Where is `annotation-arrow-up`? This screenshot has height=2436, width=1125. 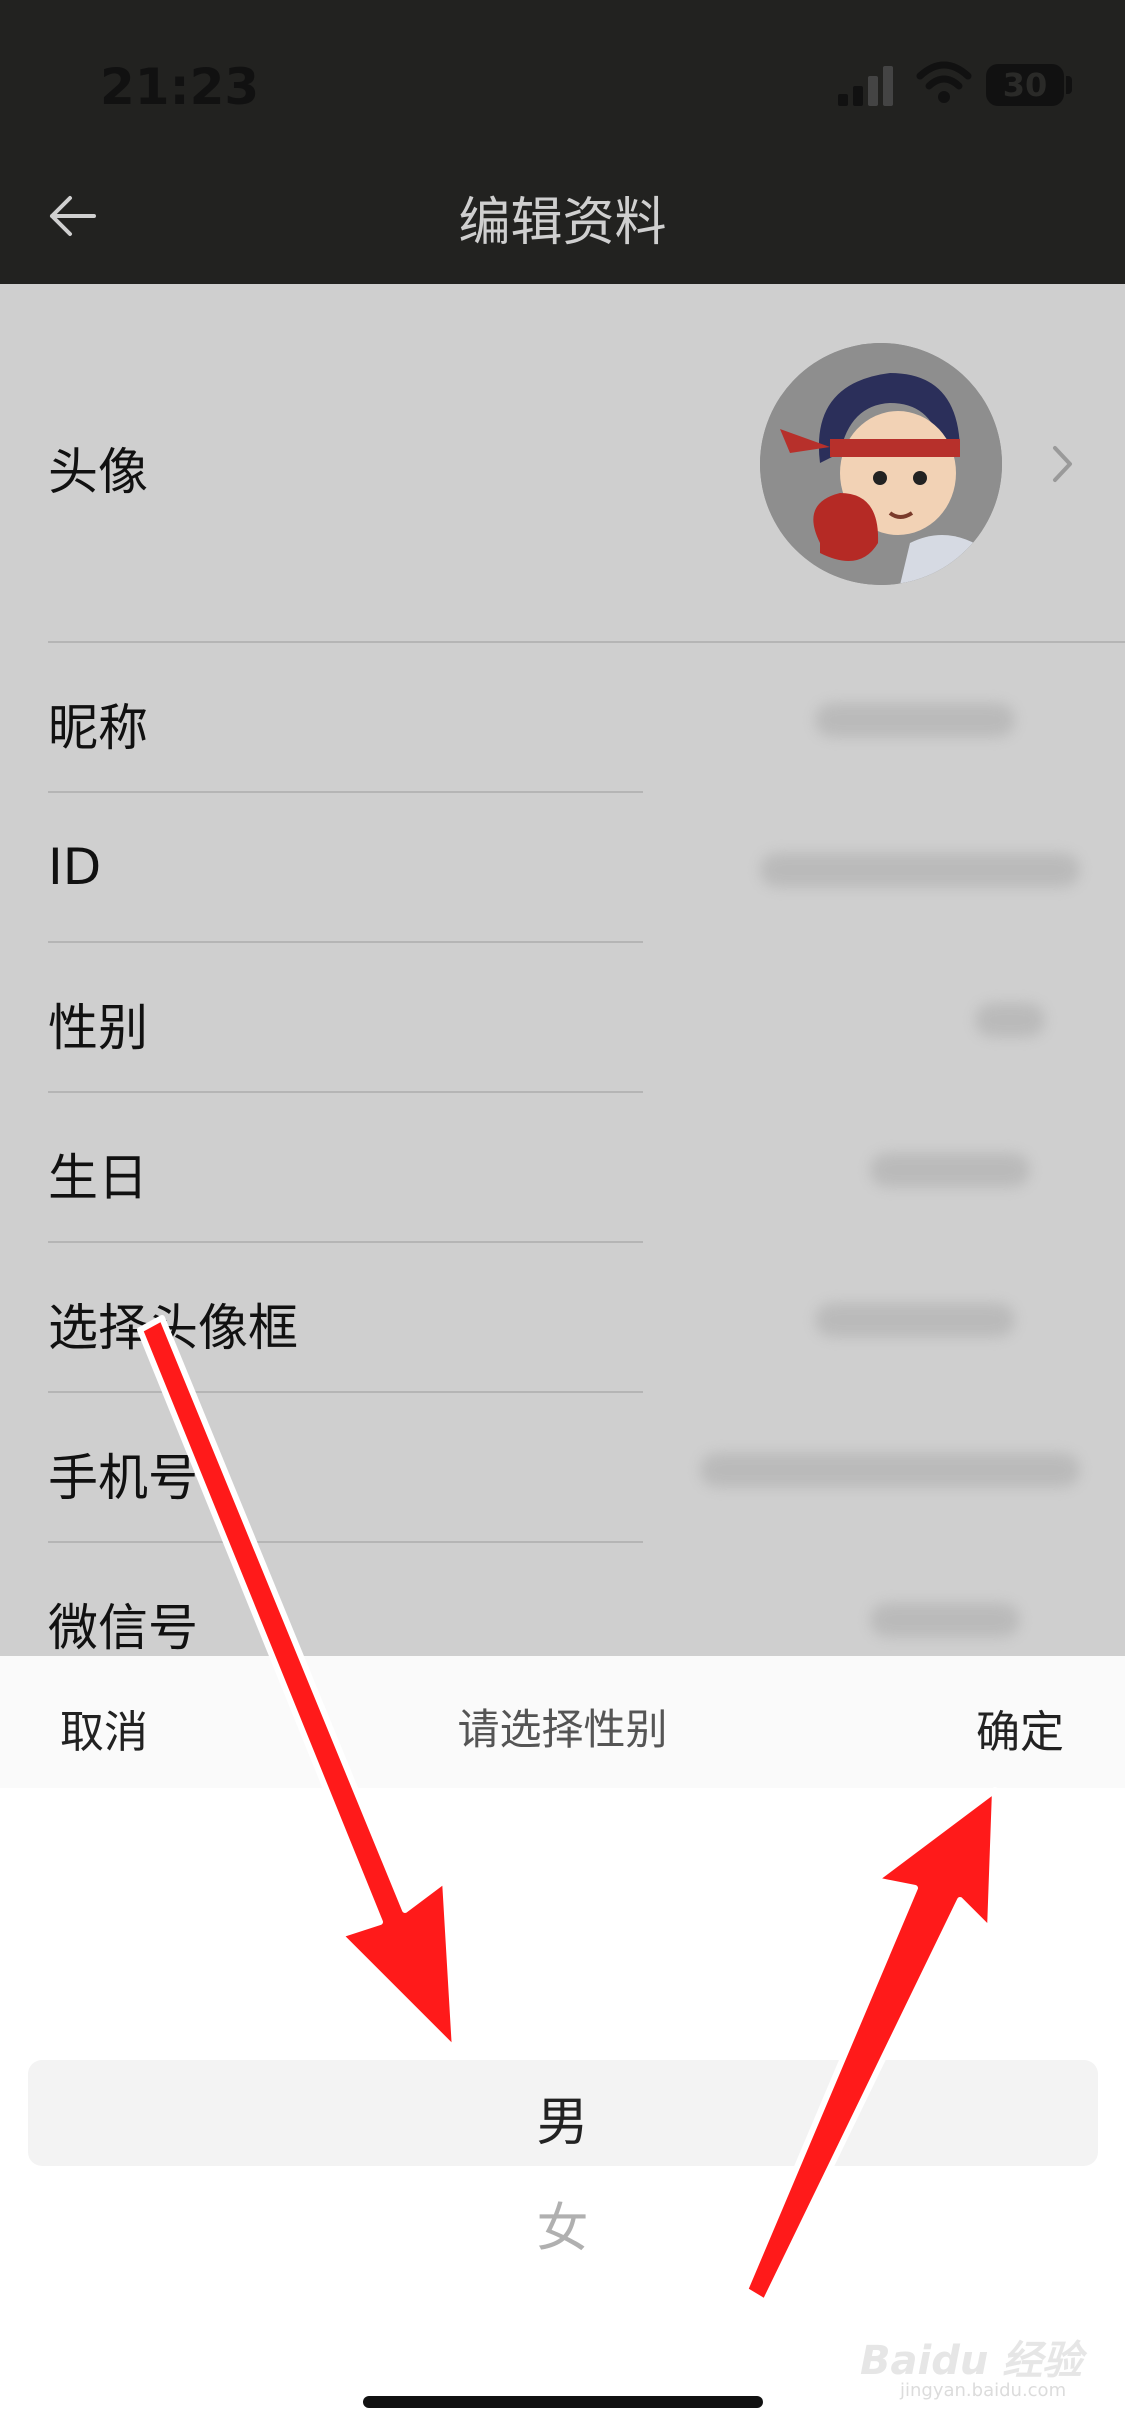
annotation-arrow-up is located at coordinates (870, 2046).